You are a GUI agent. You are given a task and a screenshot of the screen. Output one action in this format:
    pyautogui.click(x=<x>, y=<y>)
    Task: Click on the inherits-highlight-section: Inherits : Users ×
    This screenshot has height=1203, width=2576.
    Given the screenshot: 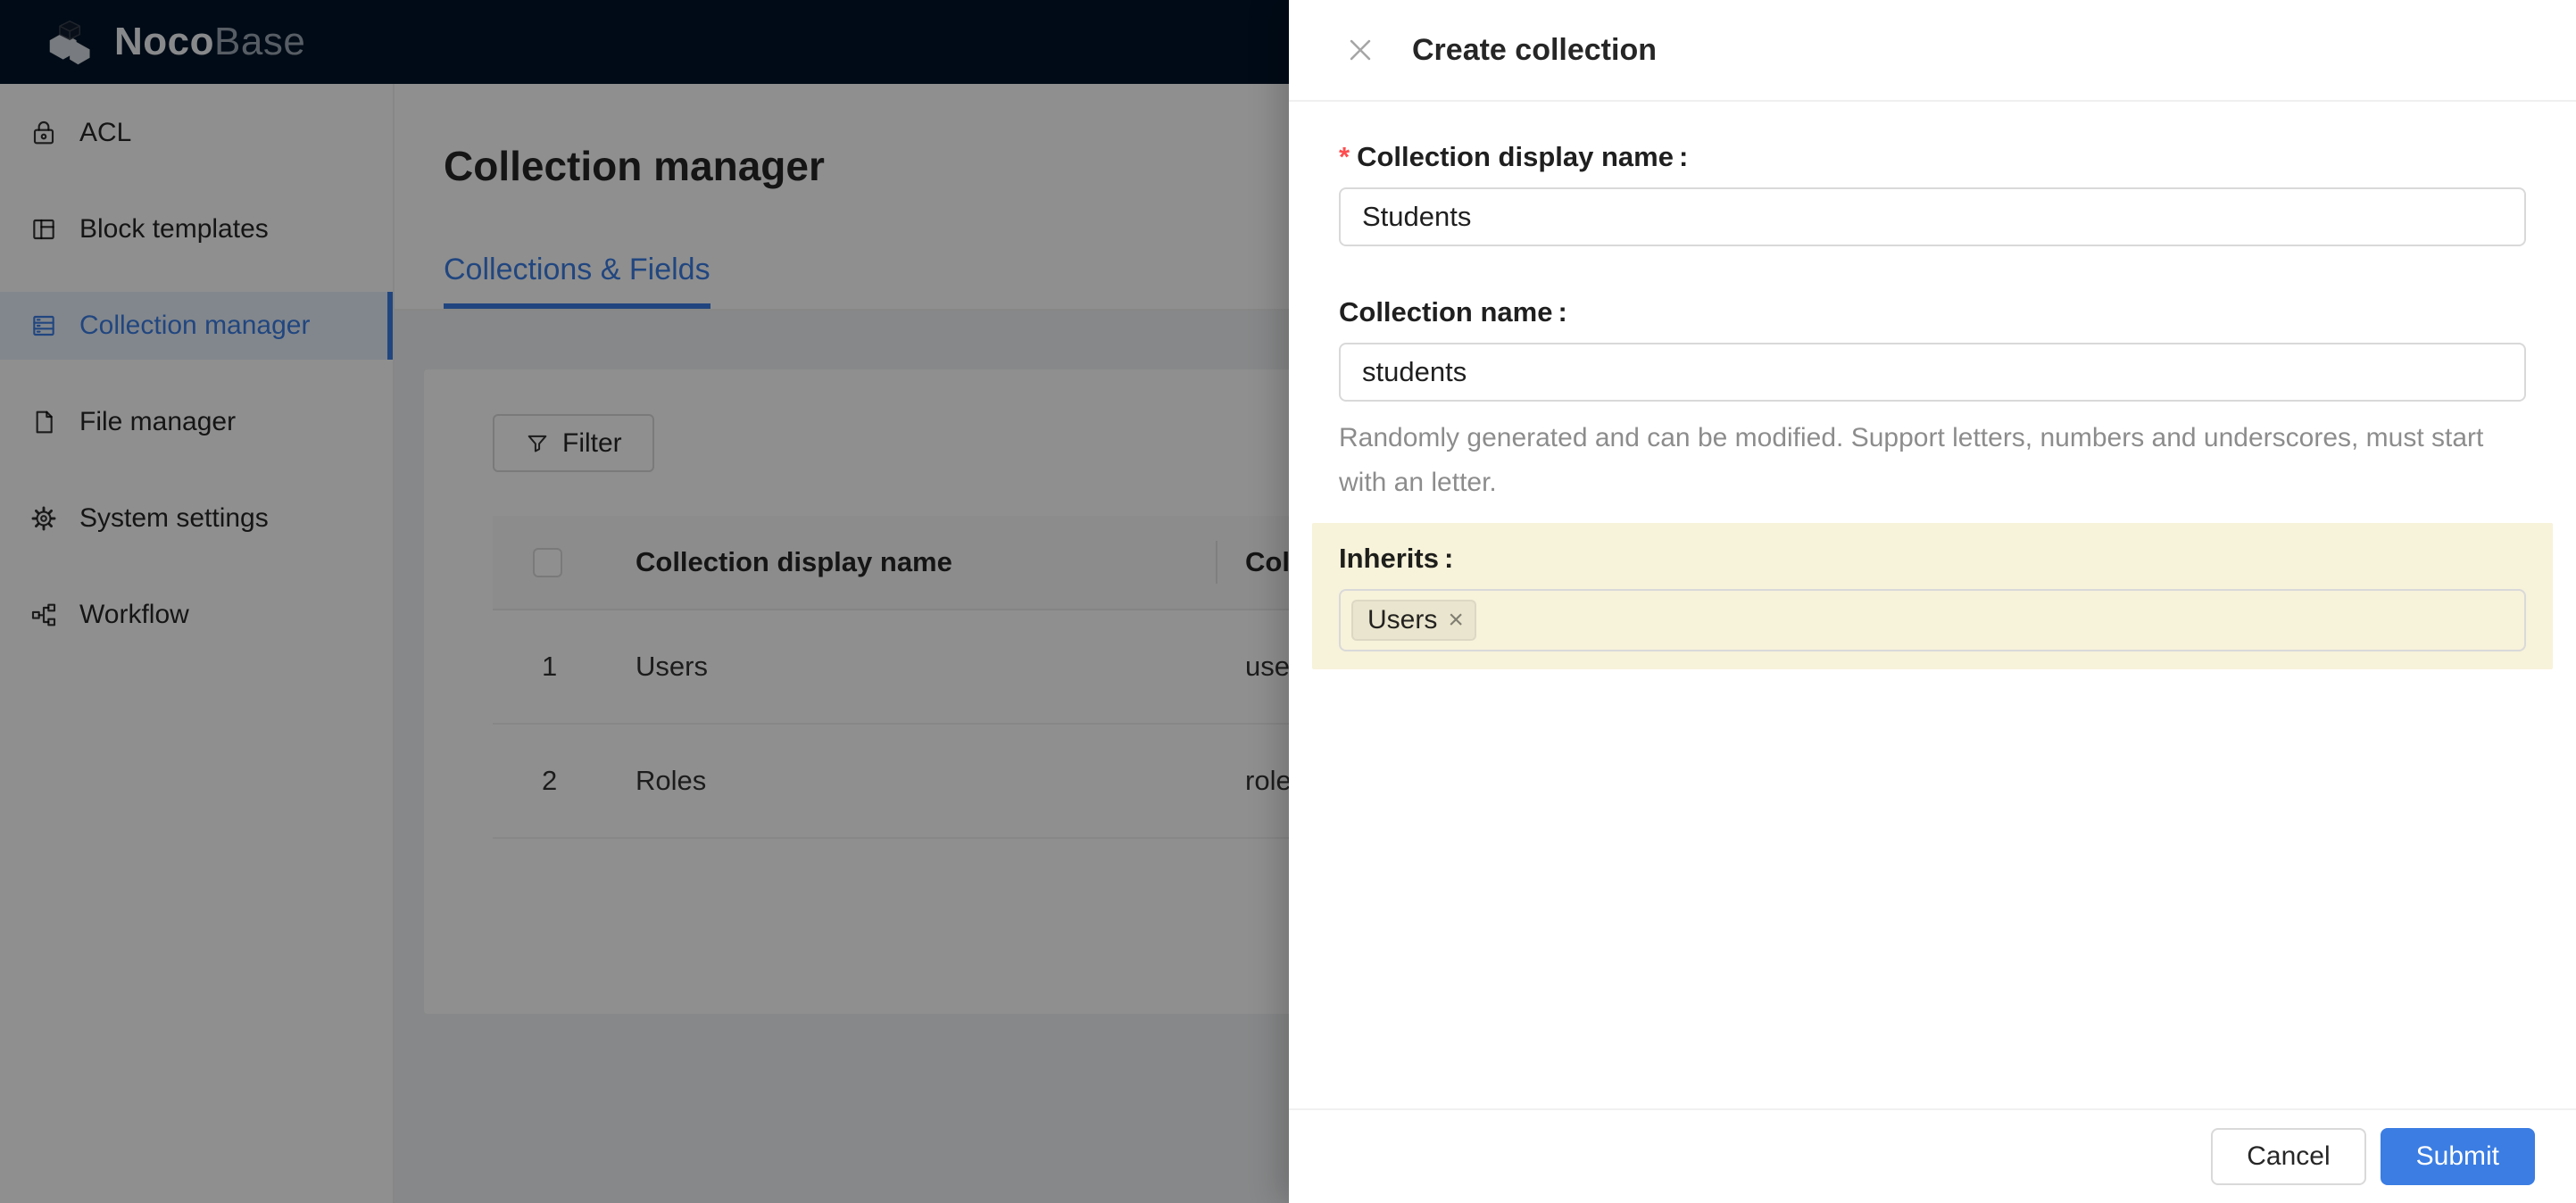 What is the action you would take?
    pyautogui.click(x=1933, y=596)
    